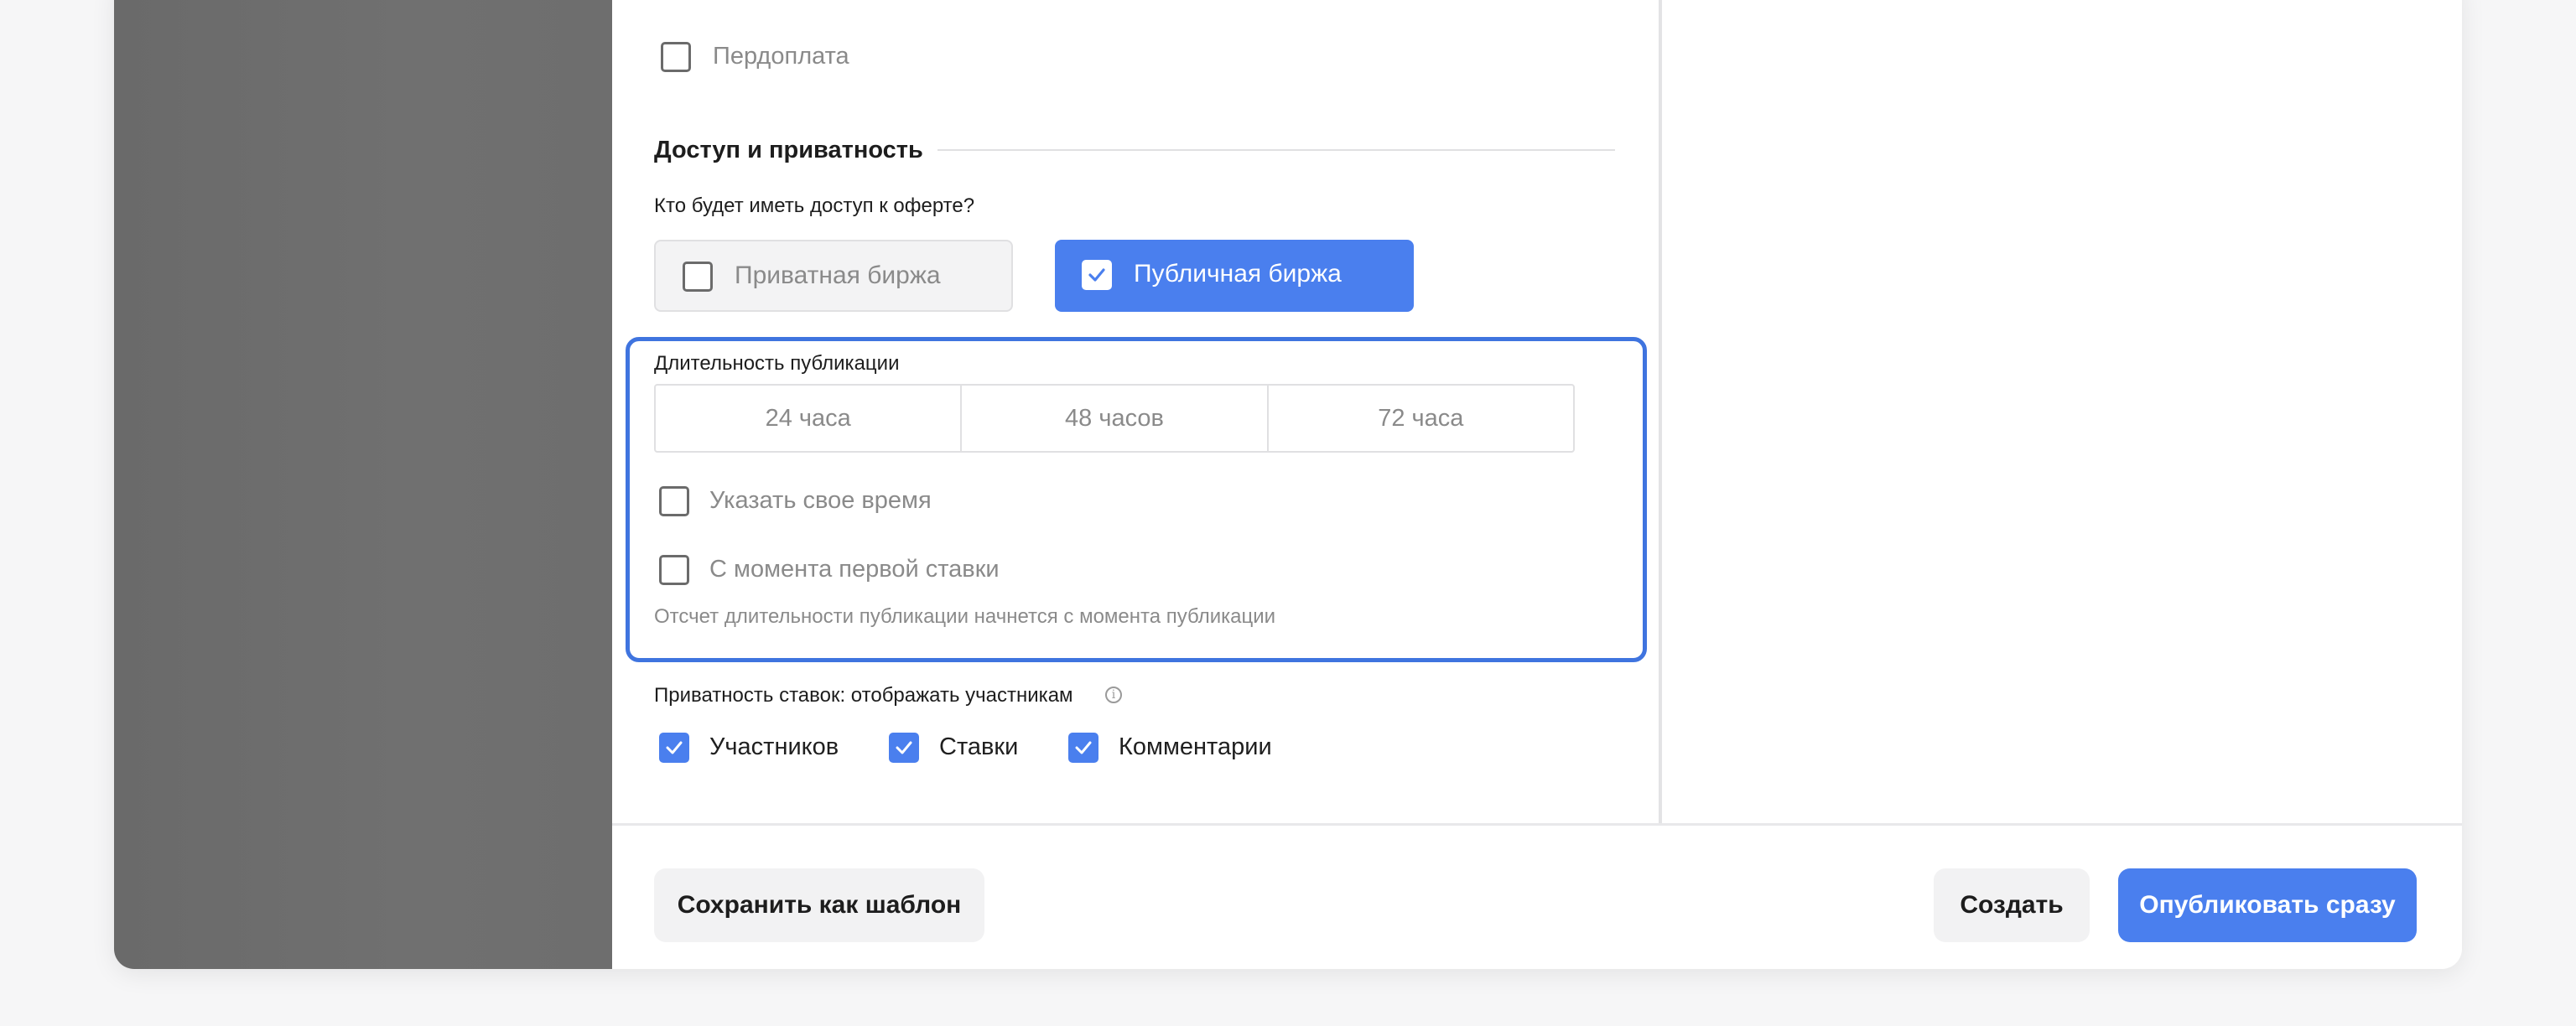 This screenshot has width=2576, height=1026. What do you see at coordinates (1276, 150) in the screenshot?
I see `section-divider` at bounding box center [1276, 150].